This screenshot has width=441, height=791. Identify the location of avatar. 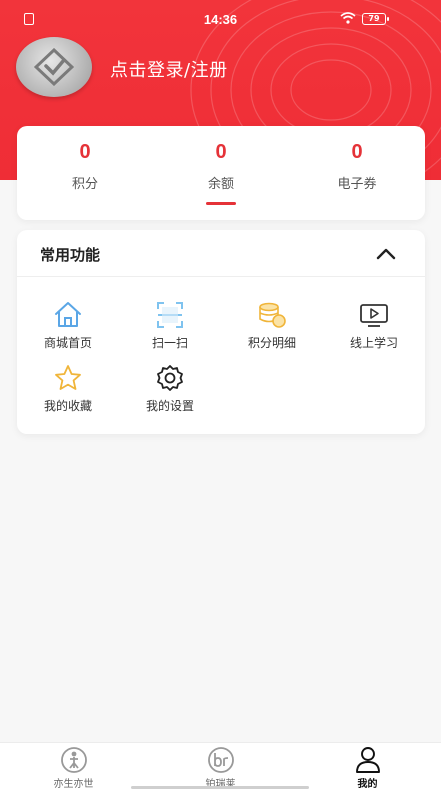
(54, 67).